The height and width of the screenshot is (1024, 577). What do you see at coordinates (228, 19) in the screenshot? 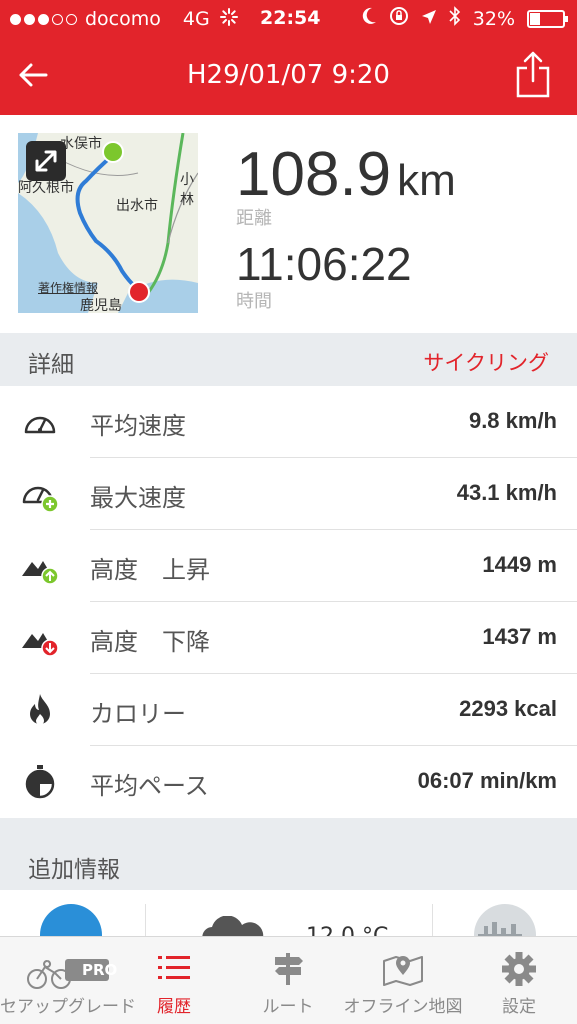
I see `activity-spinner-icon` at bounding box center [228, 19].